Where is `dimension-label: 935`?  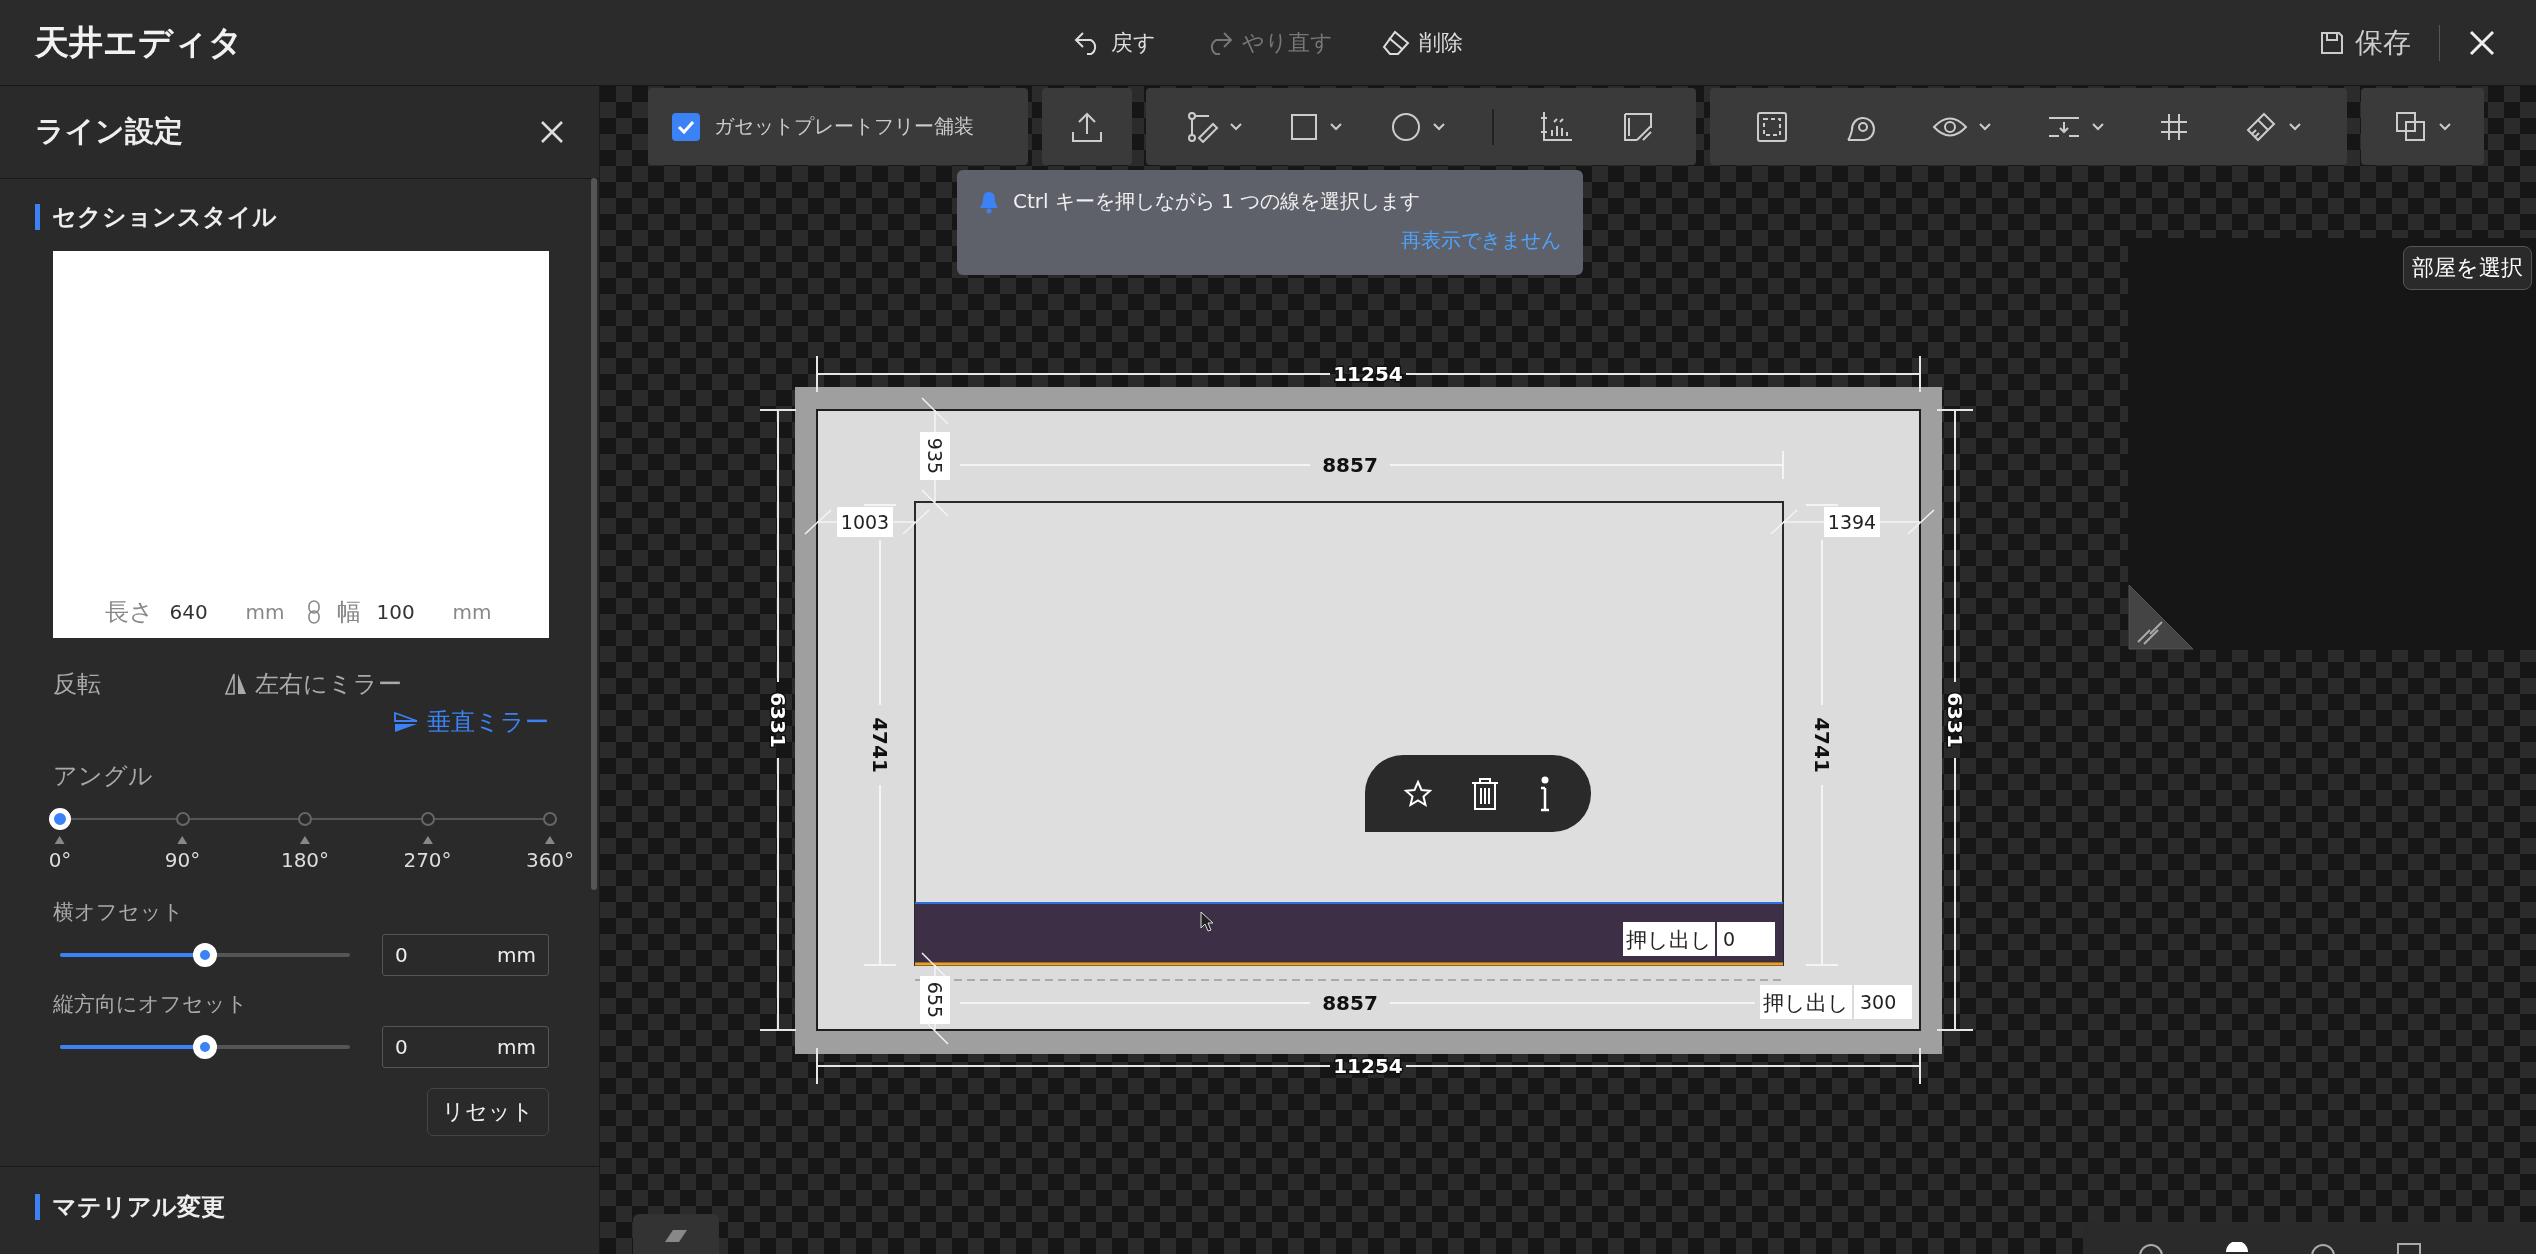 dimension-label: 935 is located at coordinates (935, 456).